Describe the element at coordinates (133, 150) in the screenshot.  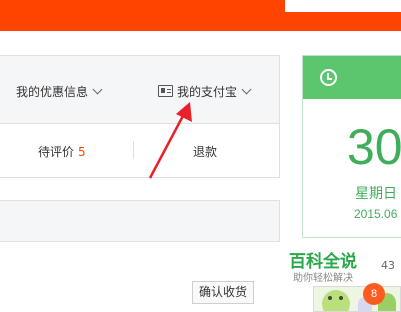
I see `divider` at that location.